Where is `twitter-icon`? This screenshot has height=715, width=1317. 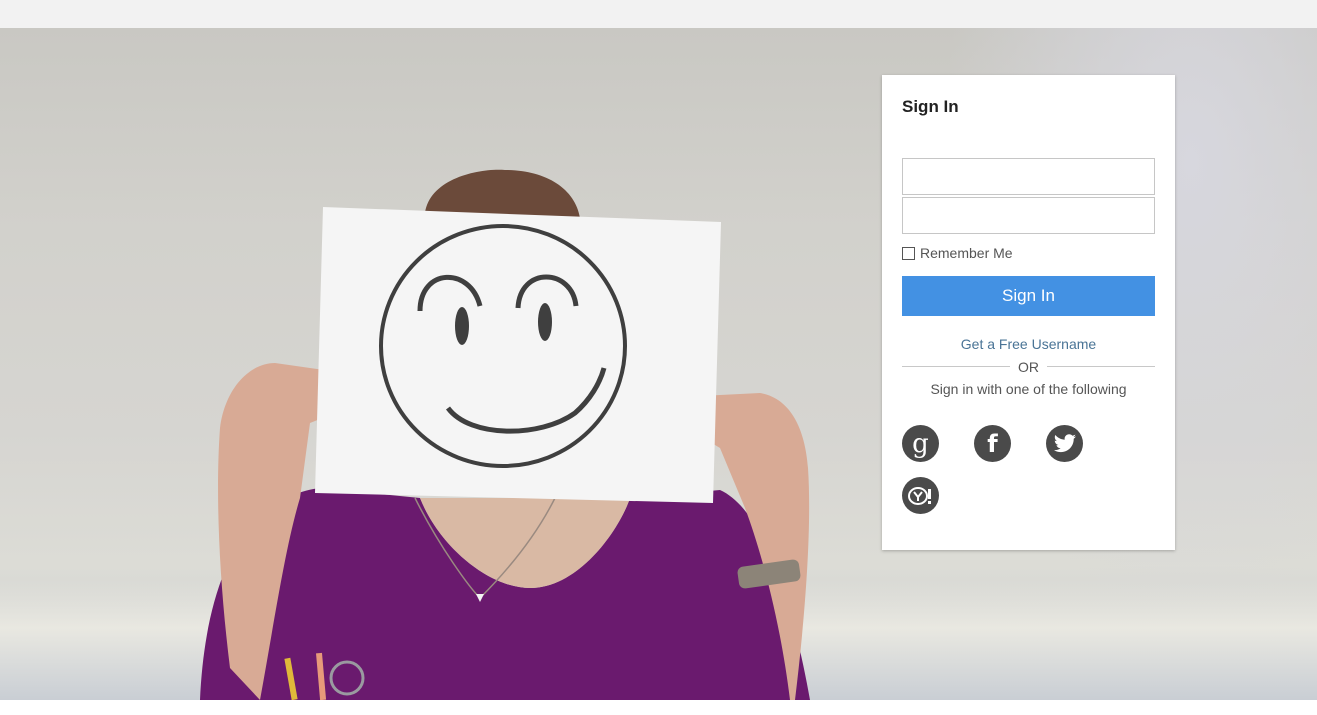 twitter-icon is located at coordinates (1064, 443).